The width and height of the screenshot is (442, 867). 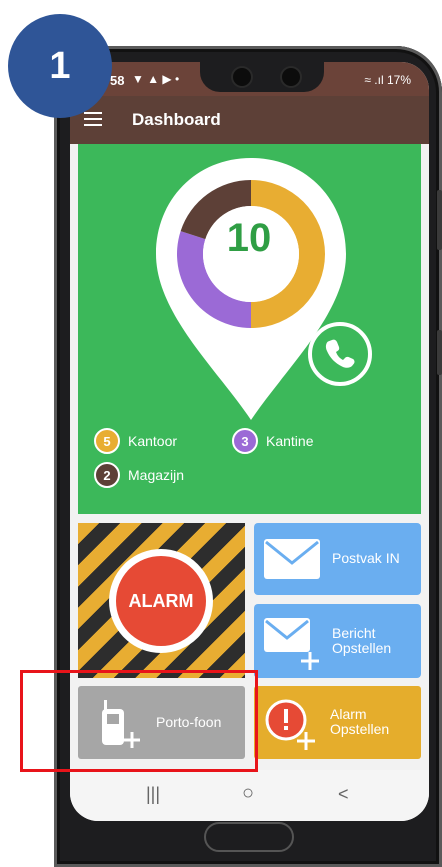 What do you see at coordinates (362, 648) in the screenshot?
I see `bericht-label-2: Opstellen` at bounding box center [362, 648].